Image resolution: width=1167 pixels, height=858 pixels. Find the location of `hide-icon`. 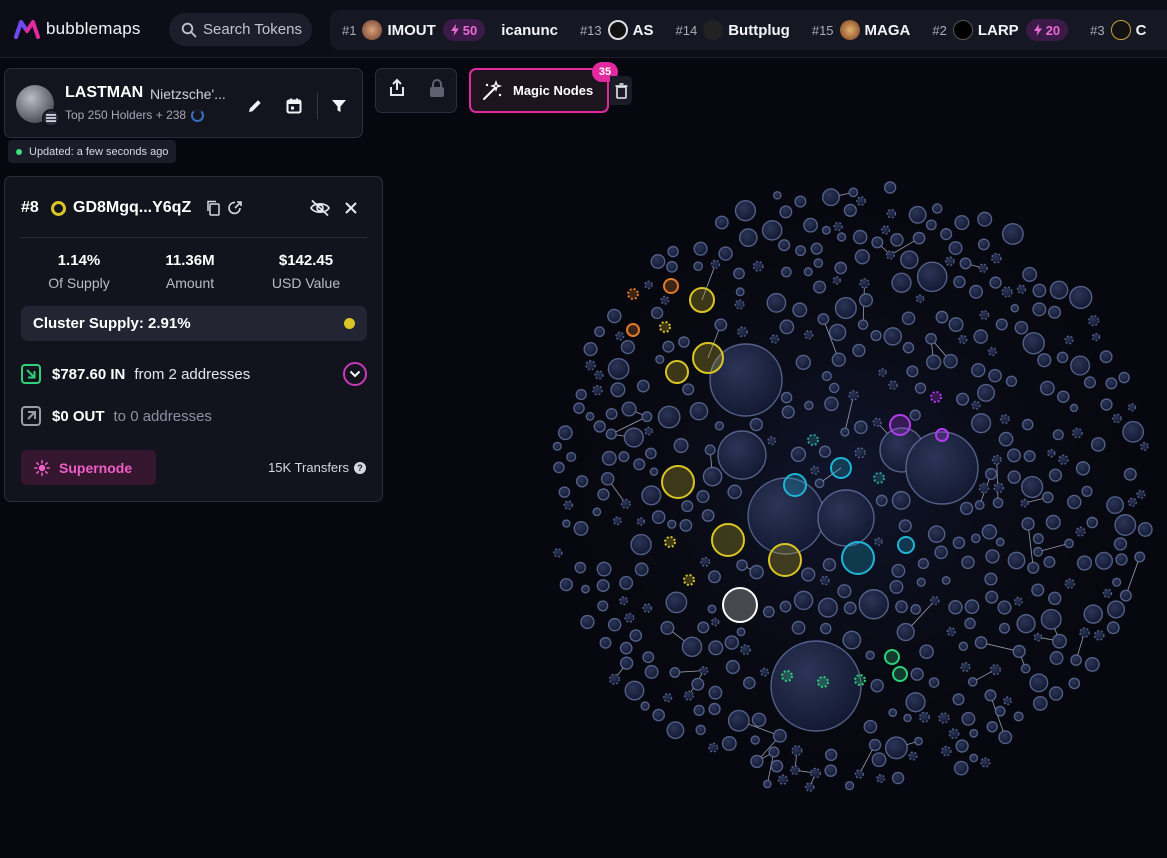

hide-icon is located at coordinates (320, 208).